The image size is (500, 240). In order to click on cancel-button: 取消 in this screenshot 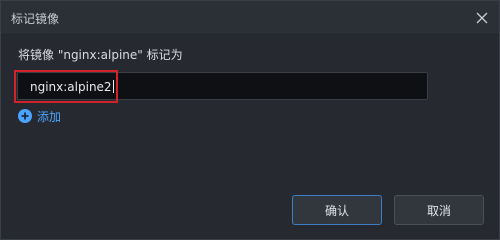, I will do `click(439, 210)`.